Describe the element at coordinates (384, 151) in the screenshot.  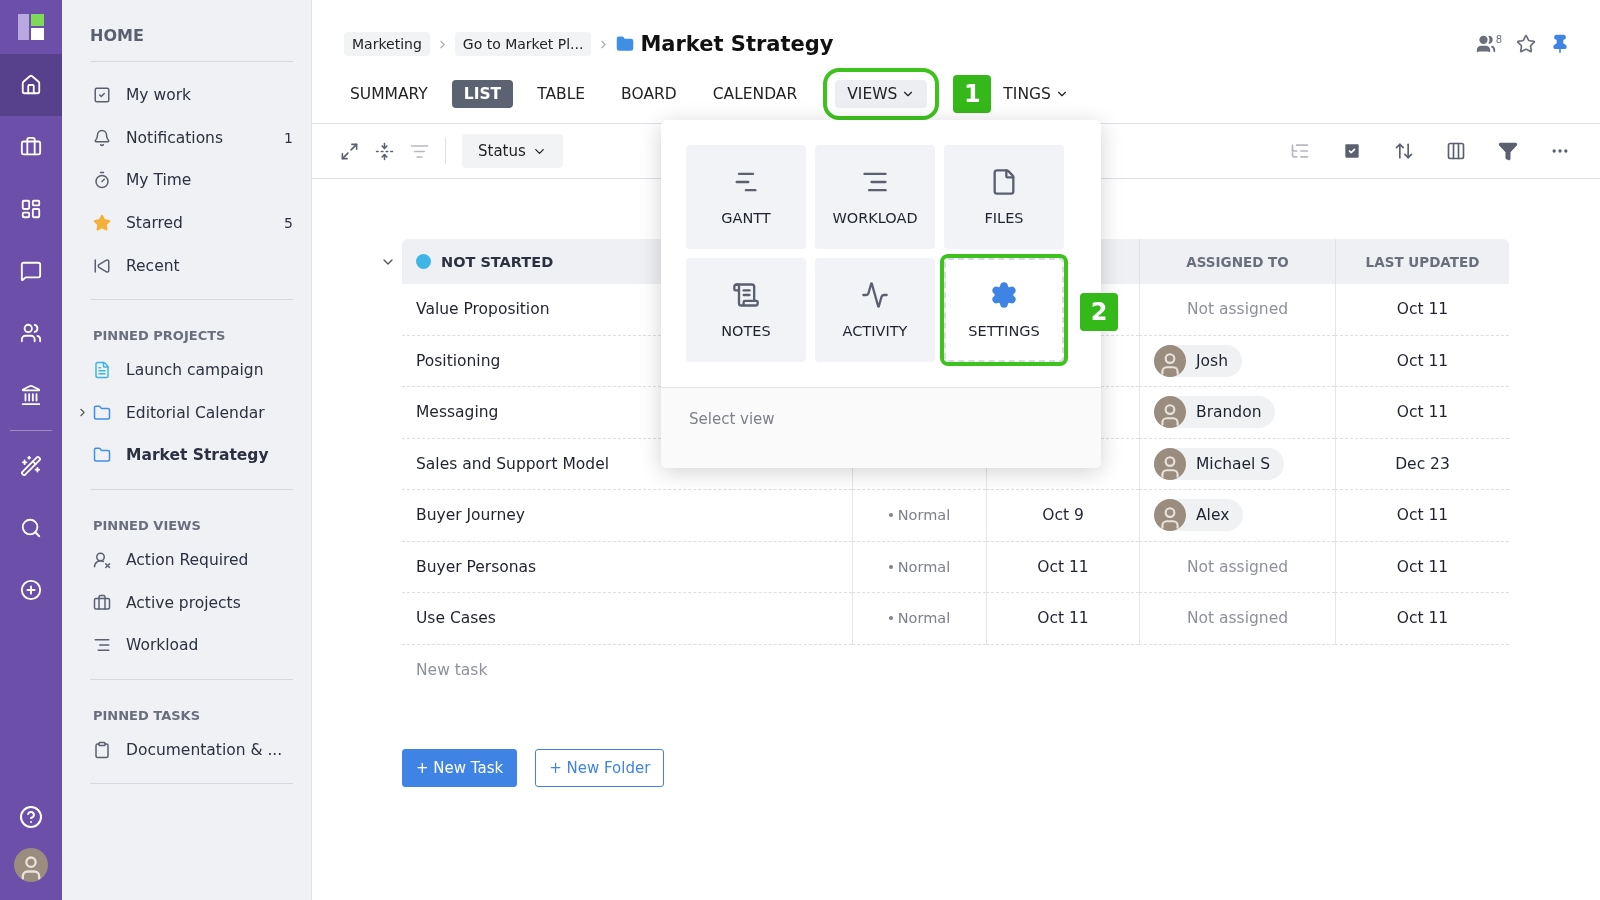
I see `collapse-icon` at that location.